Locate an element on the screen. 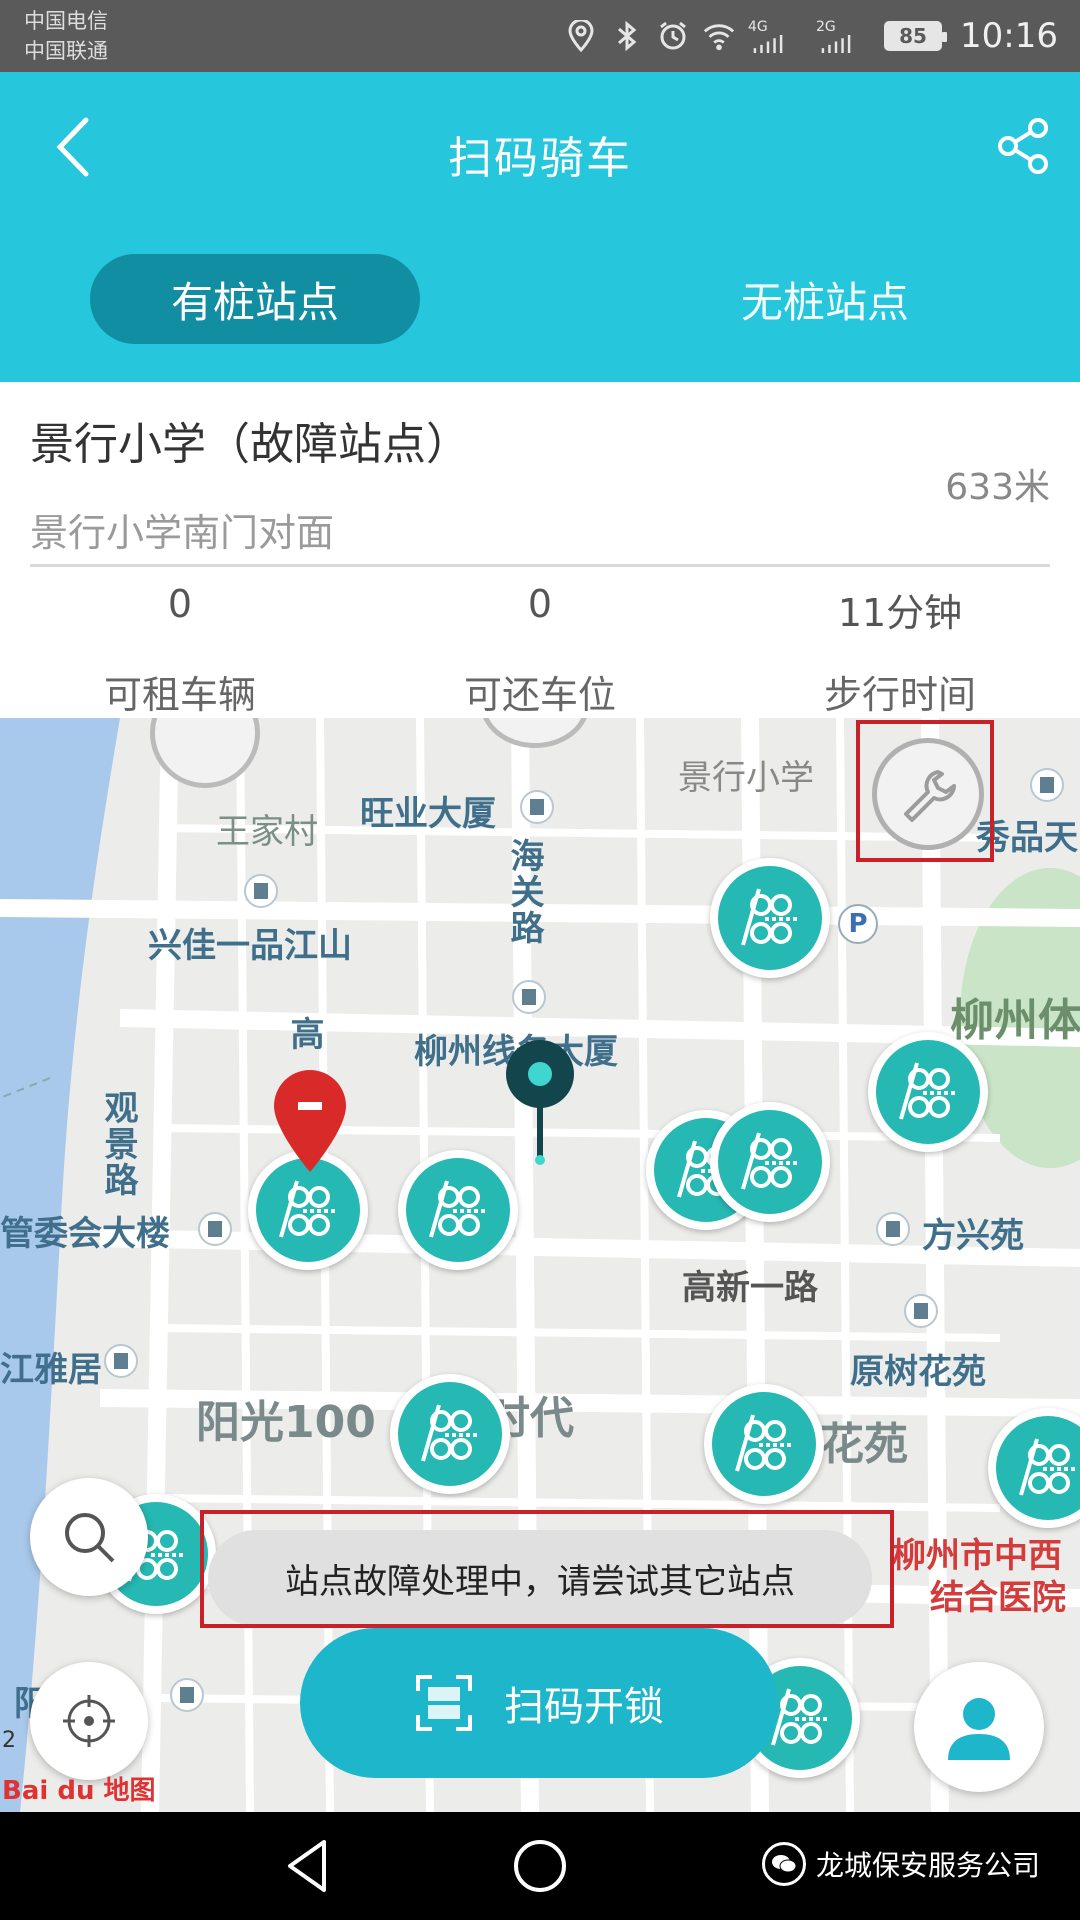  baidu-logo: Bai du 地图 is located at coordinates (79, 1791).